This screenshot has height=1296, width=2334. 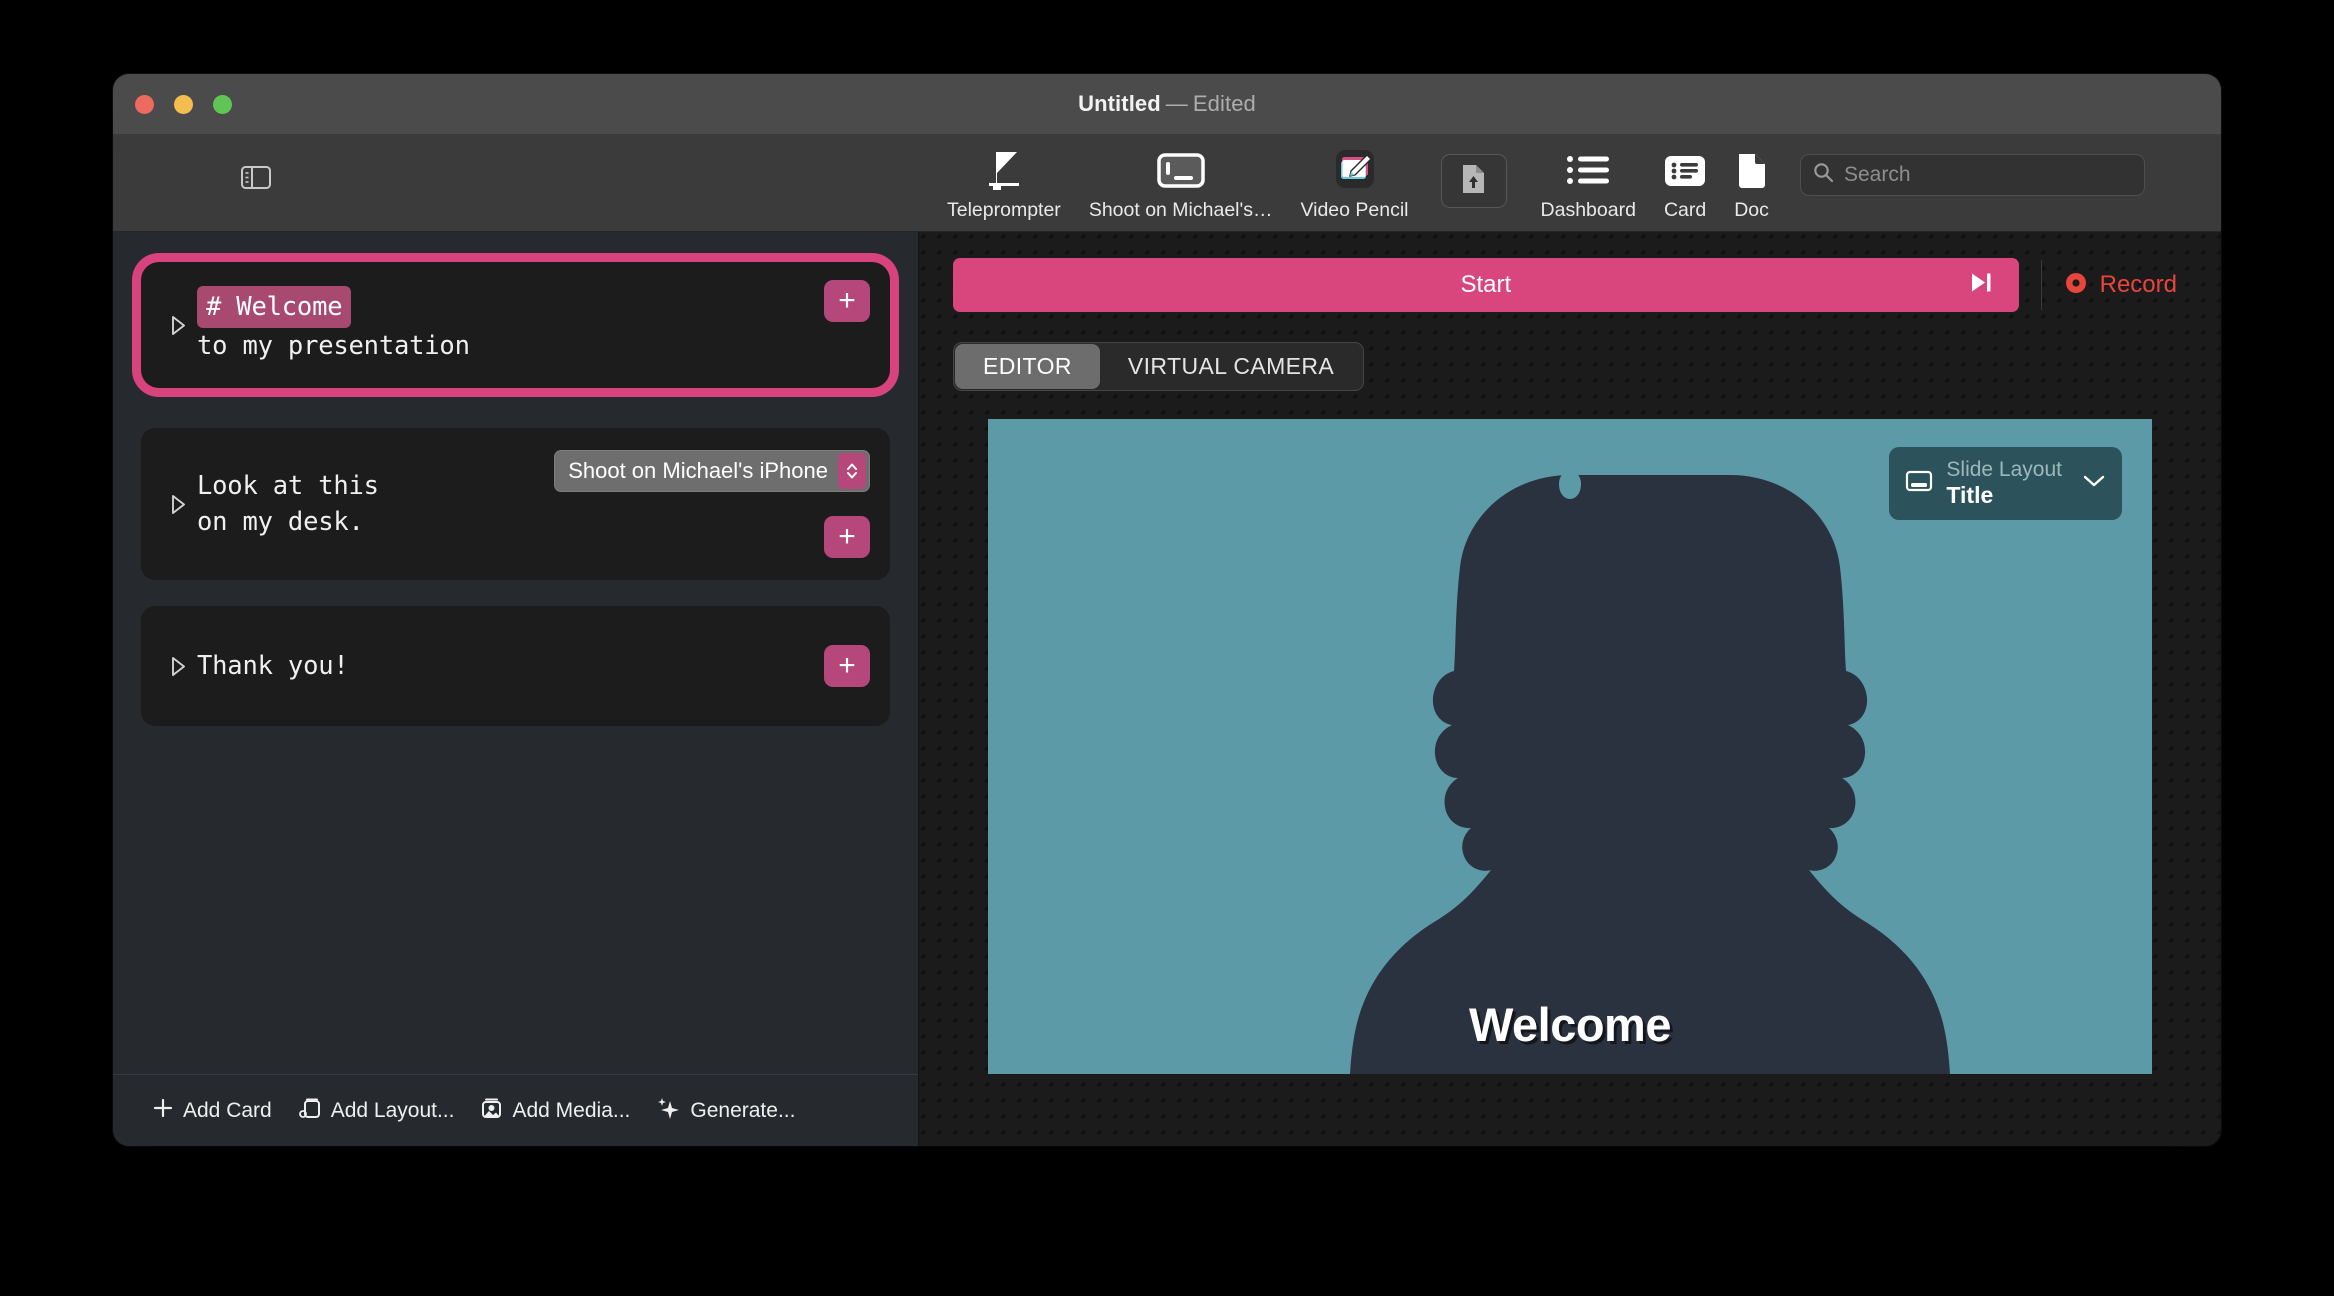 What do you see at coordinates (2138, 284) in the screenshot?
I see `record-button-label: Record` at bounding box center [2138, 284].